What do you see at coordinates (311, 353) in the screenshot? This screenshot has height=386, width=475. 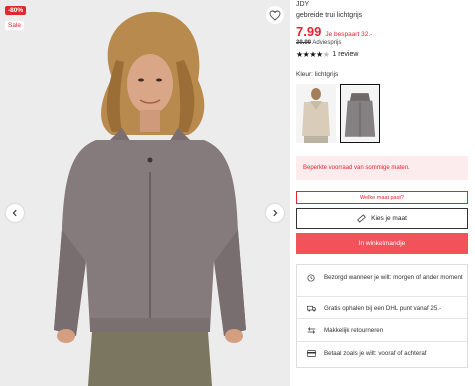 I see `payment-icon` at bounding box center [311, 353].